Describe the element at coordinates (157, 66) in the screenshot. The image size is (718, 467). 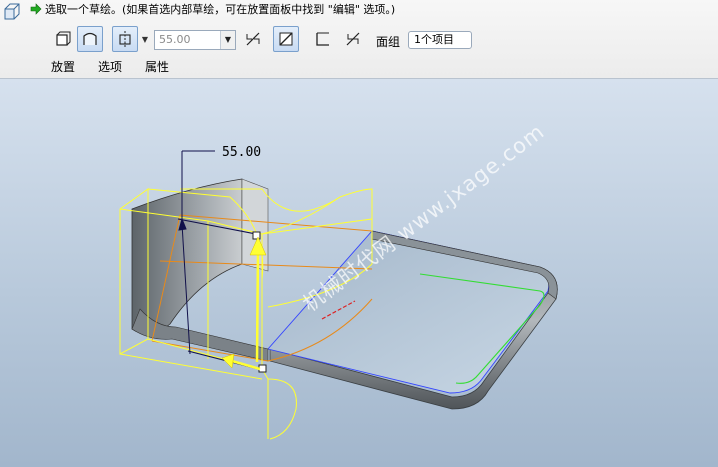
I see `tab-properties: 属性` at that location.